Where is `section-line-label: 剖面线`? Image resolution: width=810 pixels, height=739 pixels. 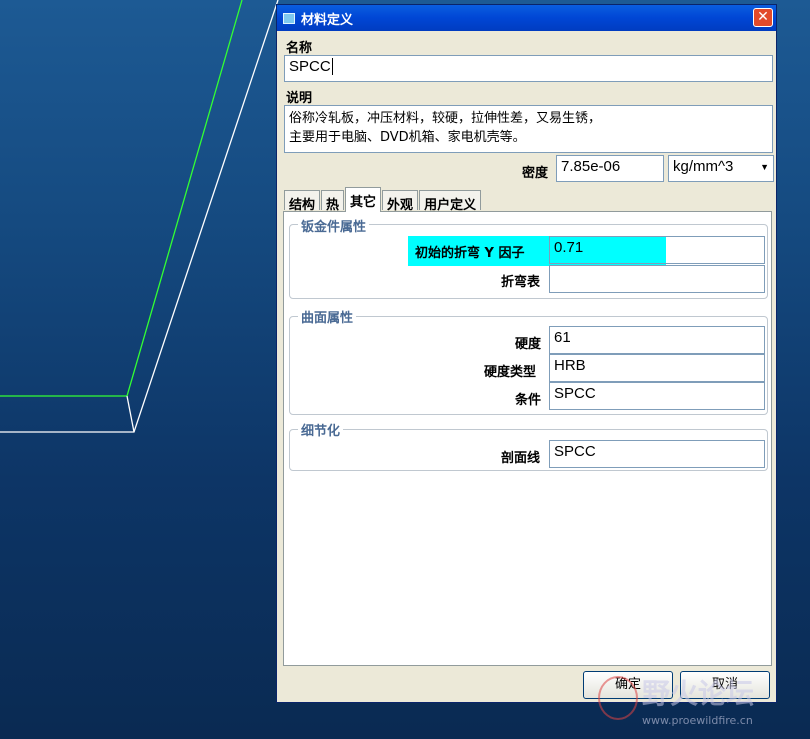 section-line-label: 剖面线 is located at coordinates (521, 458).